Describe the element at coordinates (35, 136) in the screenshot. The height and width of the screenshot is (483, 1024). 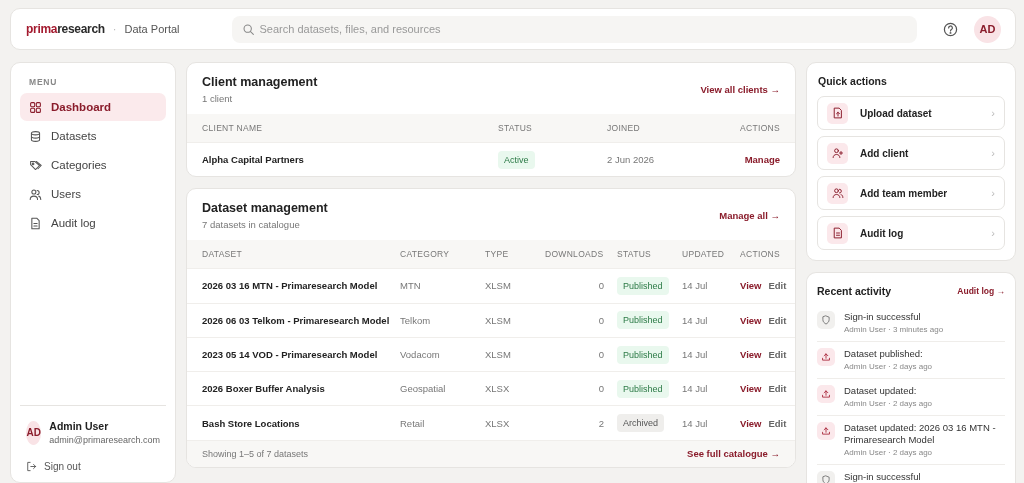
I see `database-icon` at that location.